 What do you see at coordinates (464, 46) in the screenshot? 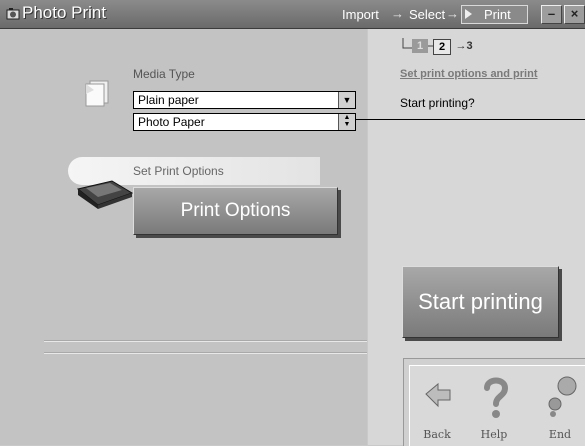
I see `step-3: →3` at bounding box center [464, 46].